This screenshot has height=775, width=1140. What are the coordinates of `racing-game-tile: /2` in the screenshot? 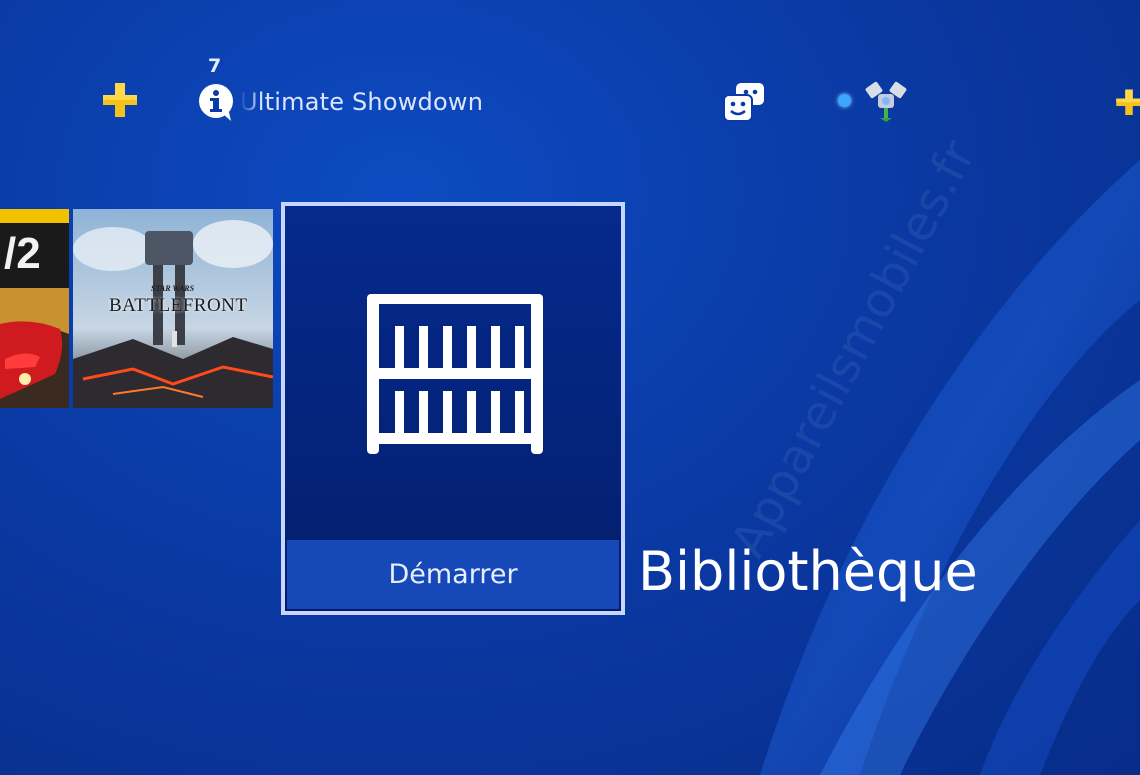 It's located at (34, 308).